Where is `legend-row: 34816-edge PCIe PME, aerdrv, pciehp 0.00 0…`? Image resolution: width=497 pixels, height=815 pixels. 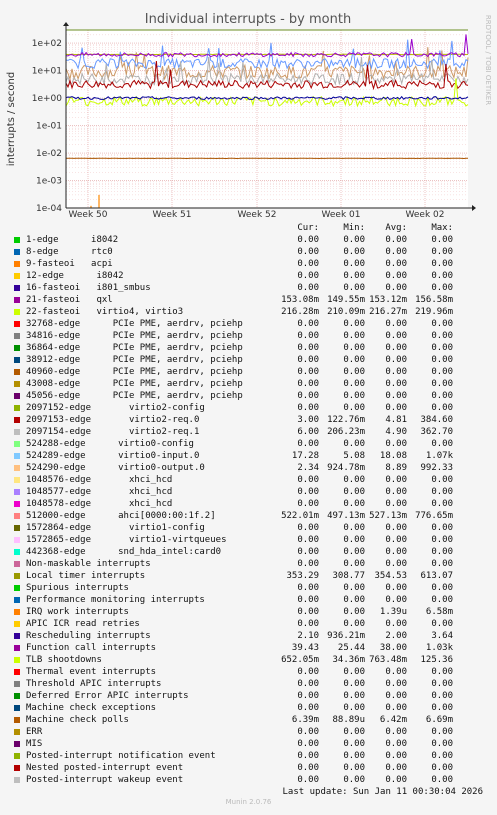 legend-row: 34816-edge PCIe PME, aerdrv, pciehp 0.00 0… is located at coordinates (248, 336).